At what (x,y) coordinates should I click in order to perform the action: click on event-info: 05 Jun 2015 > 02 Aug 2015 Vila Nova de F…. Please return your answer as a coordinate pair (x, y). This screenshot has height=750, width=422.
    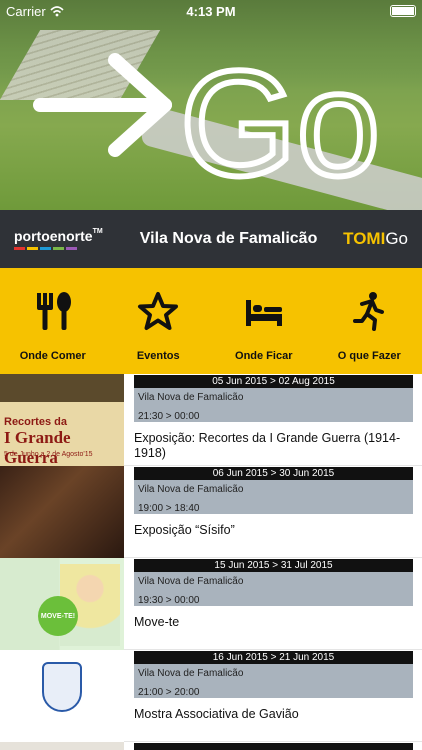
    Looking at the image, I should click on (273, 419).